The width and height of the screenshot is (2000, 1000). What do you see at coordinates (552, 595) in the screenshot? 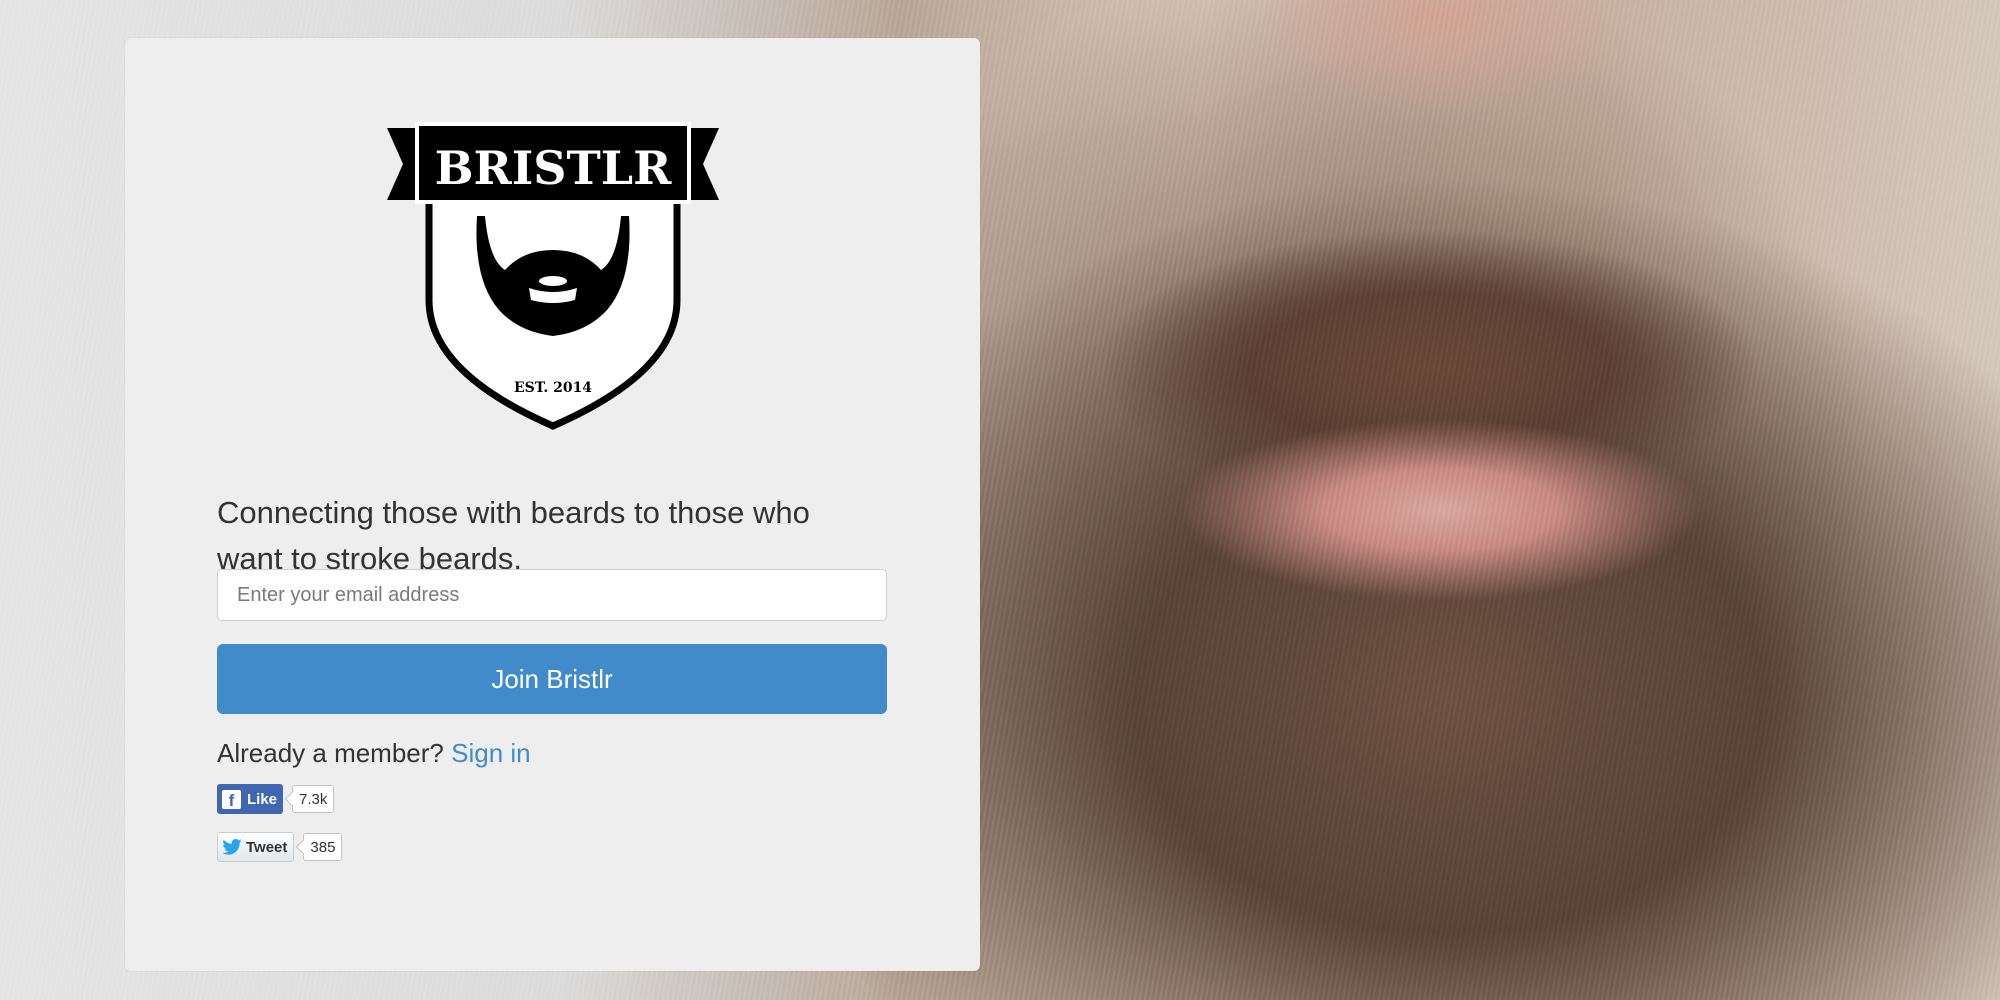
I see `email-input` at bounding box center [552, 595].